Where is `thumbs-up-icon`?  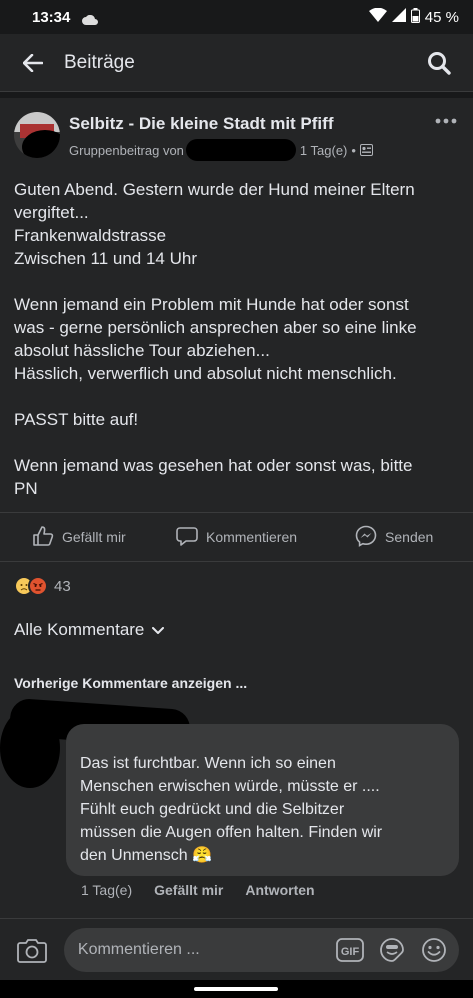
thumbs-up-icon is located at coordinates (43, 537).